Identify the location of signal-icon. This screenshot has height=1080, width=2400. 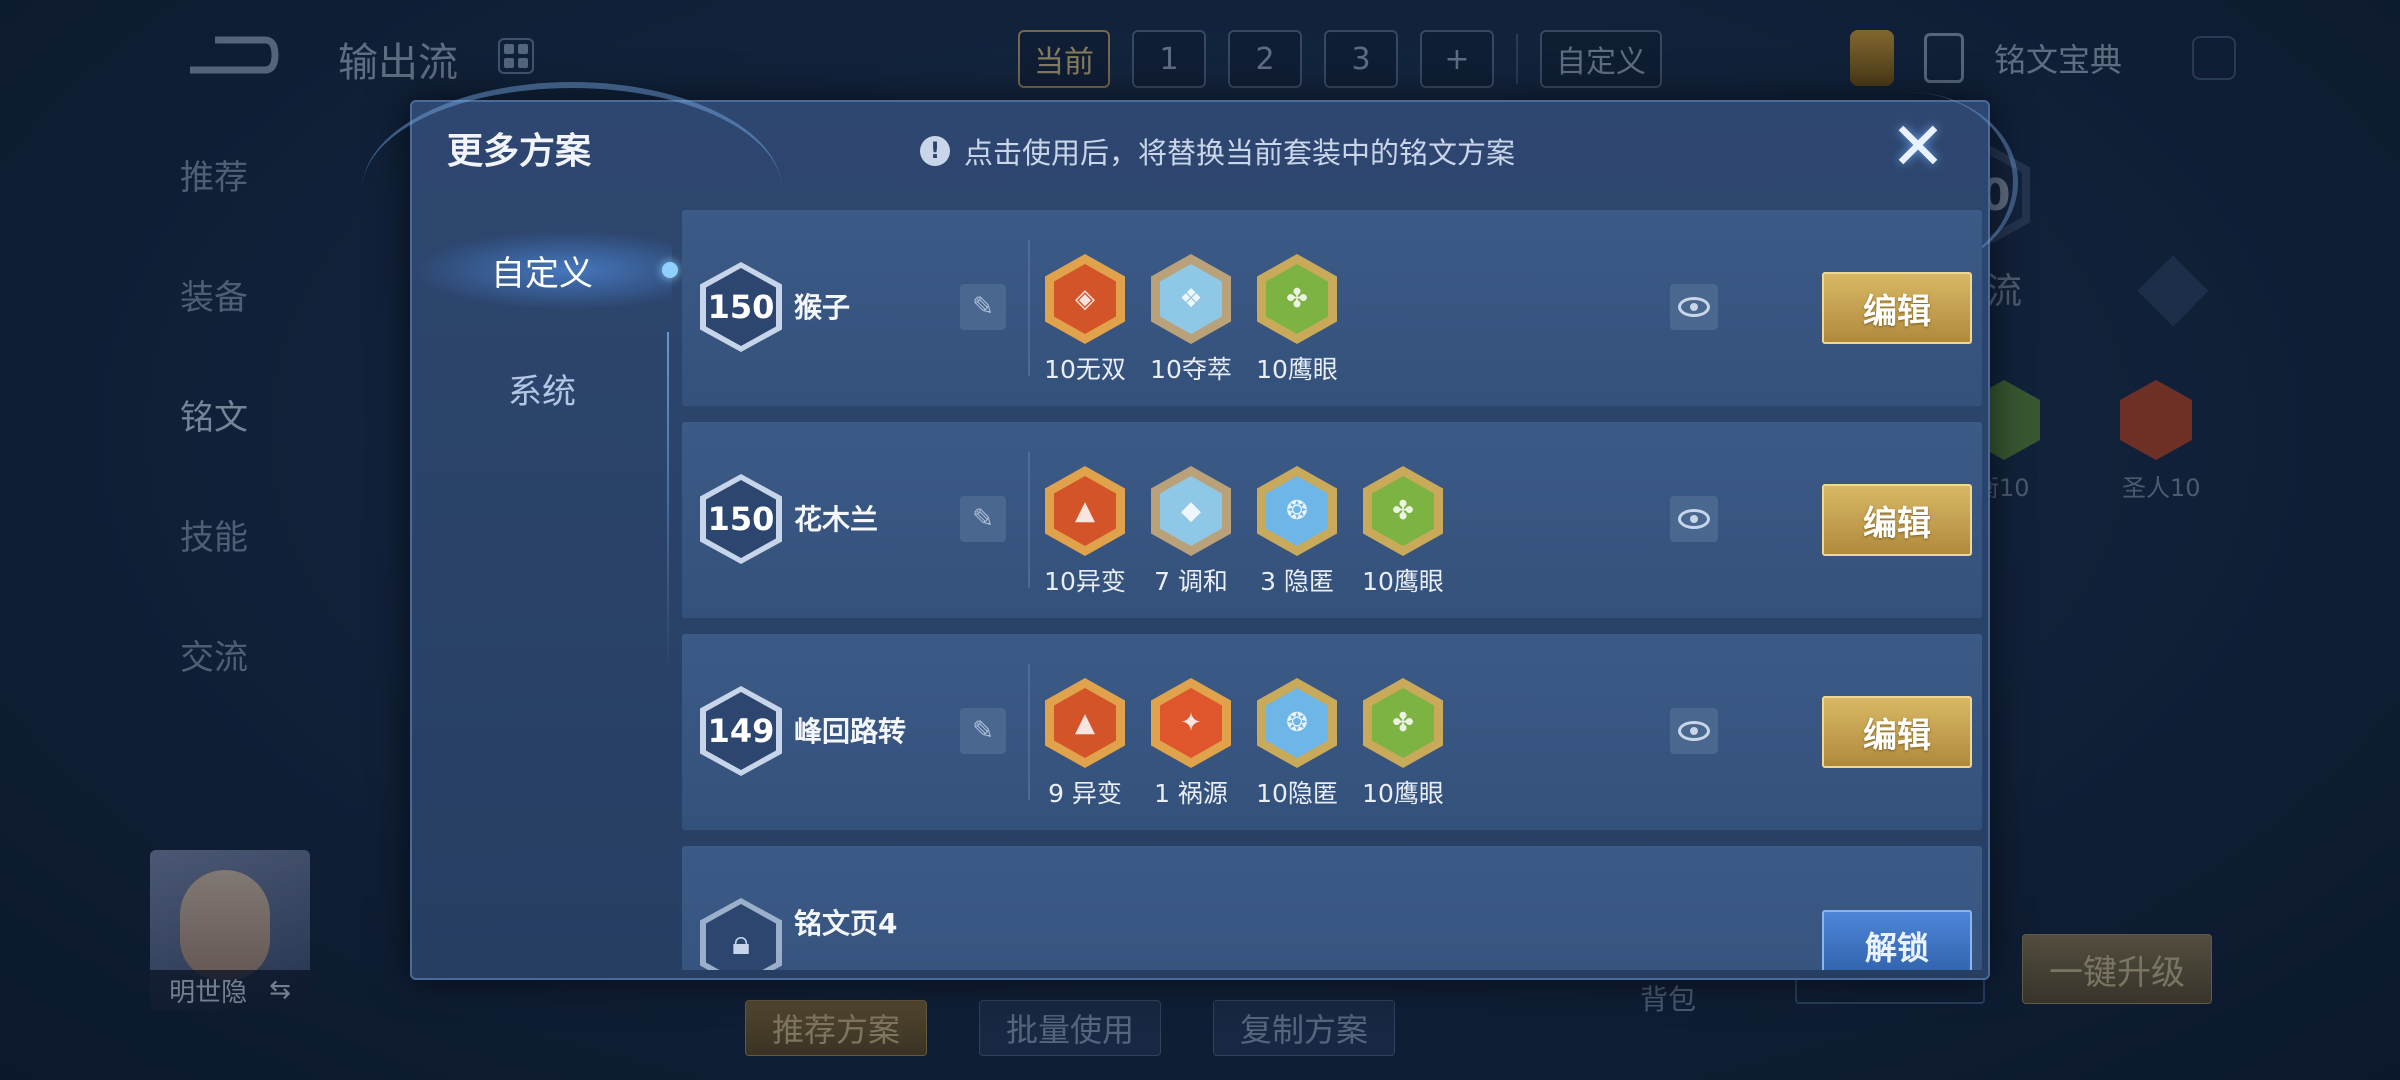
(2214, 58).